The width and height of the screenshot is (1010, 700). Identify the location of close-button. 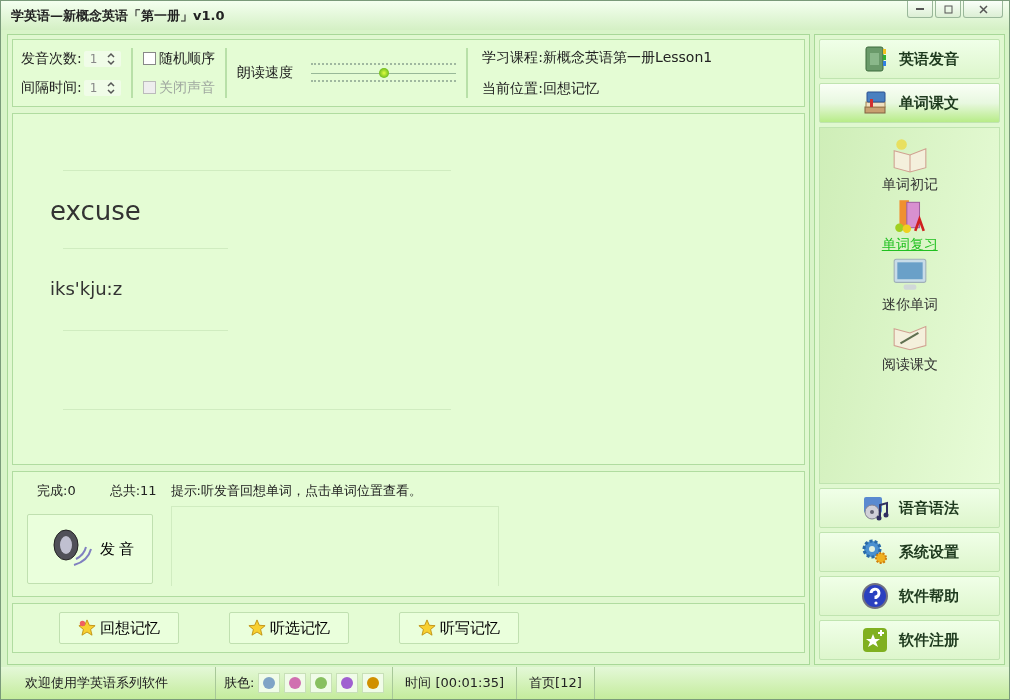
(983, 9).